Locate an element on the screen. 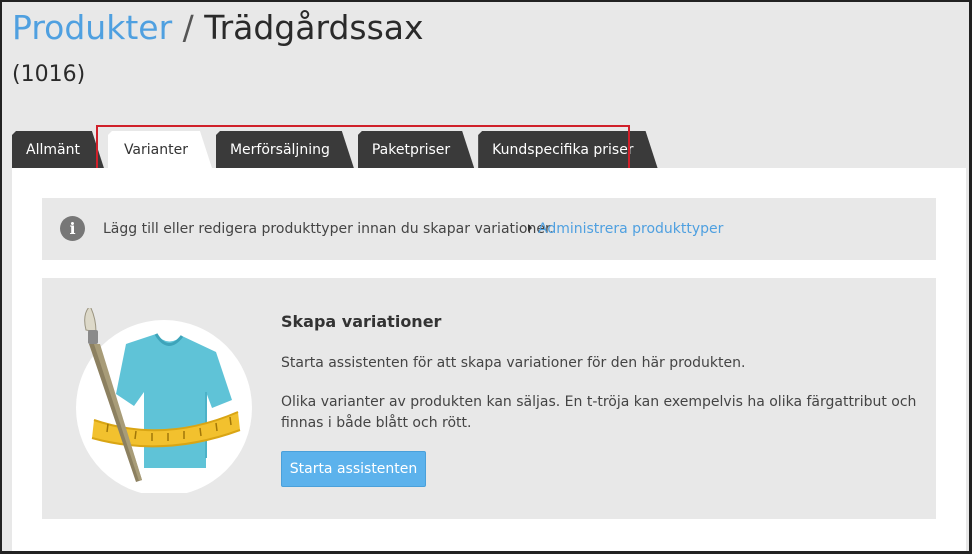  assistant-heading: Skapa variationer is located at coordinates (361, 321).